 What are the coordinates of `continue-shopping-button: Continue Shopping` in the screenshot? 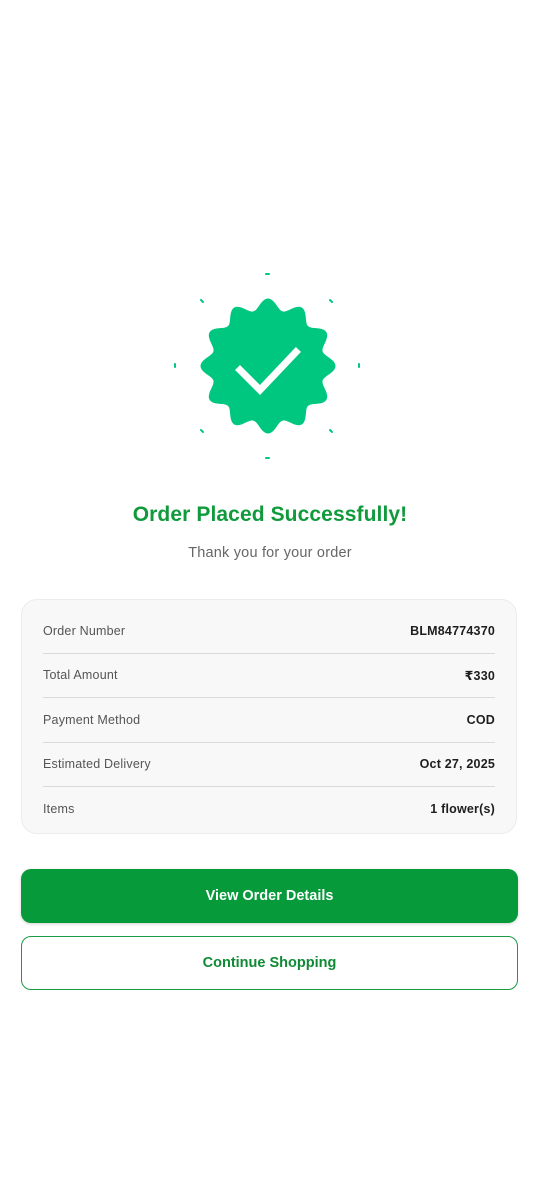 It's located at (269, 963).